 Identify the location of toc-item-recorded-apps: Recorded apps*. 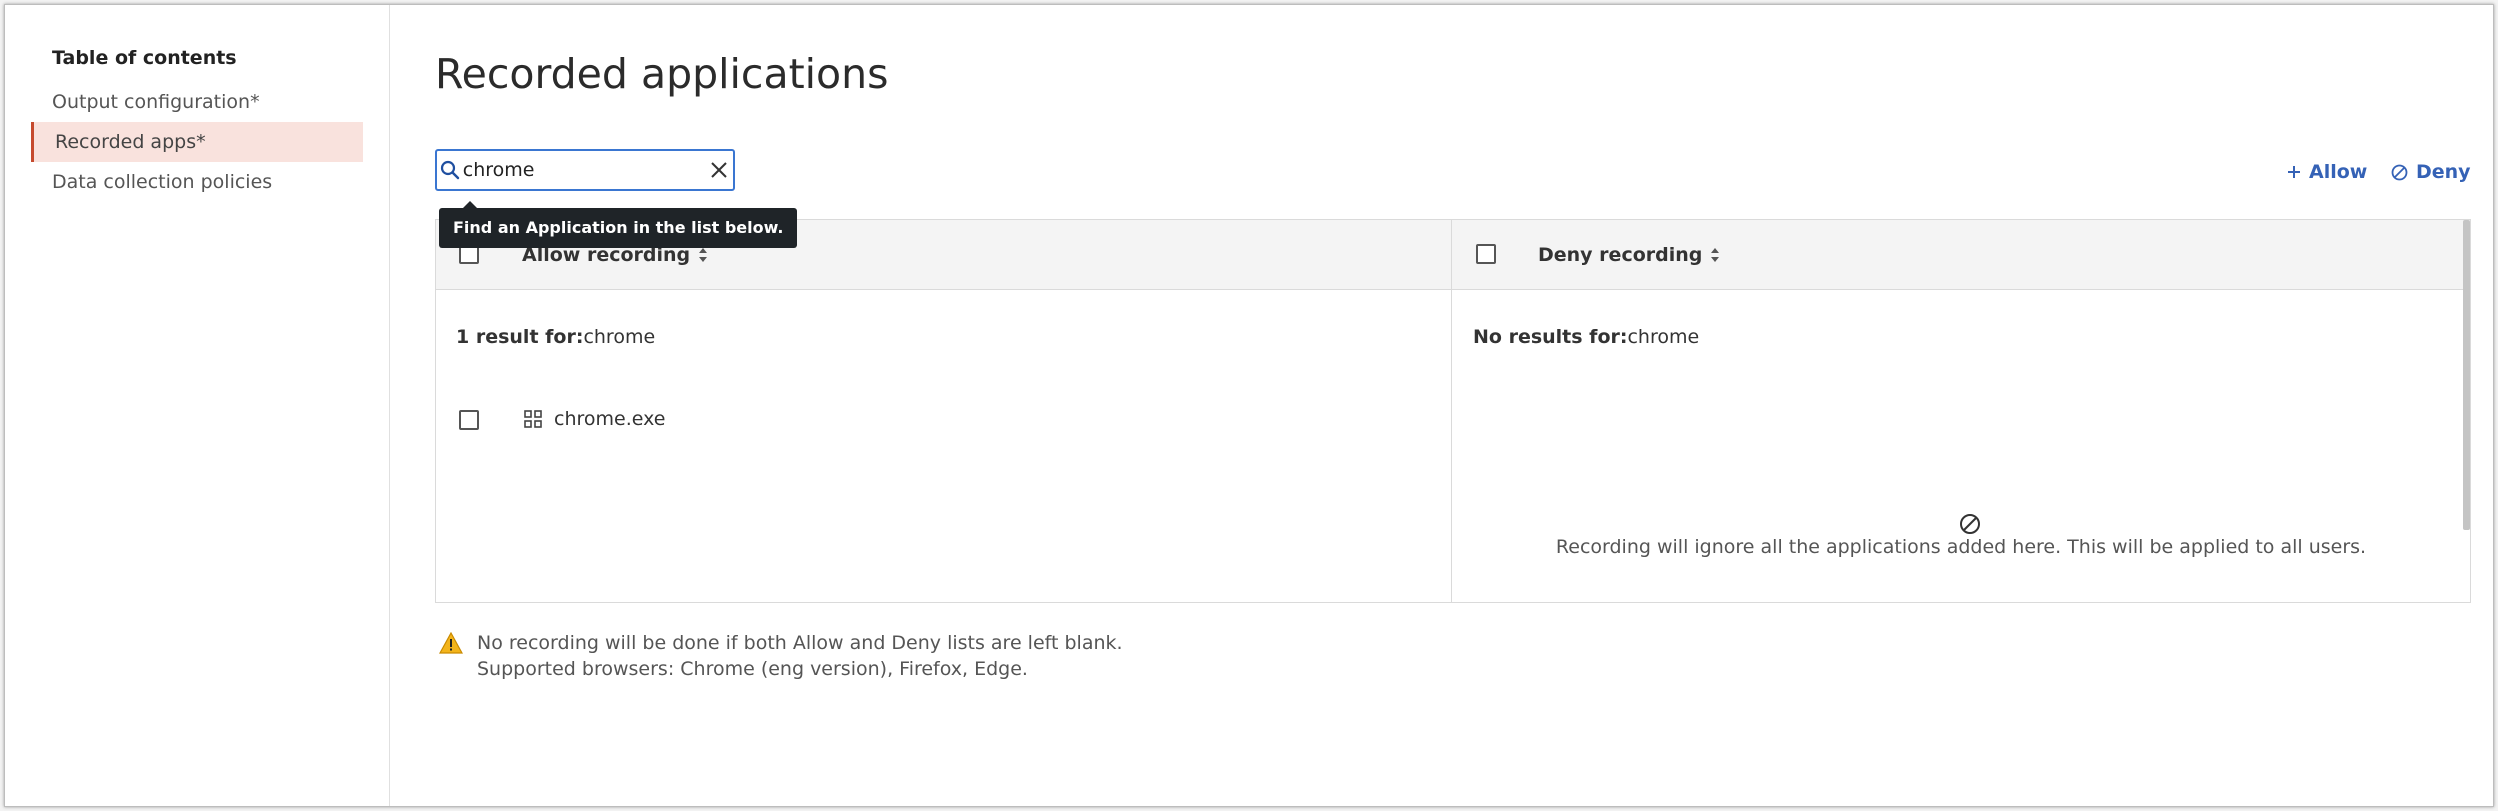
(197, 142).